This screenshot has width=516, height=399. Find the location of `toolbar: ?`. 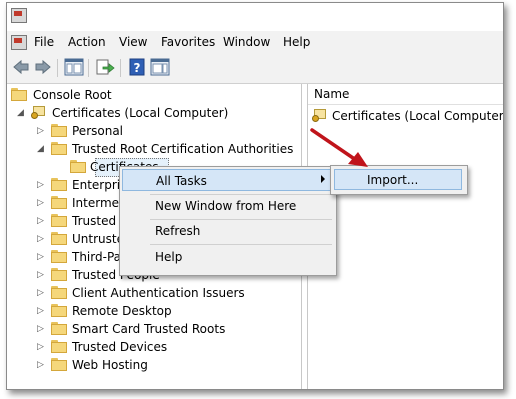

toolbar: ? is located at coordinates (255, 68).